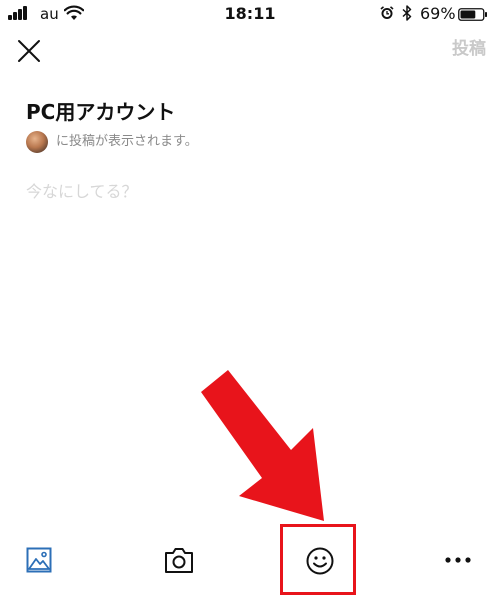  What do you see at coordinates (37, 142) in the screenshot?
I see `avatar` at bounding box center [37, 142].